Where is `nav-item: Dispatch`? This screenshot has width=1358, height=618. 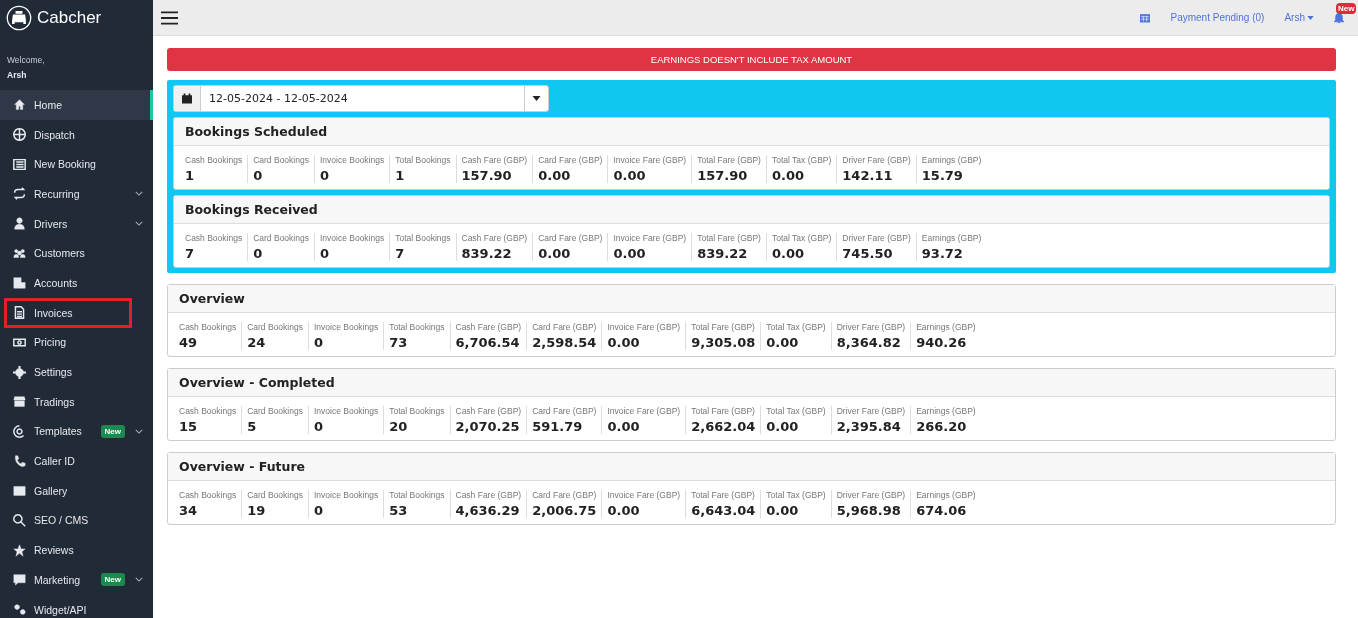 nav-item: Dispatch is located at coordinates (76, 134).